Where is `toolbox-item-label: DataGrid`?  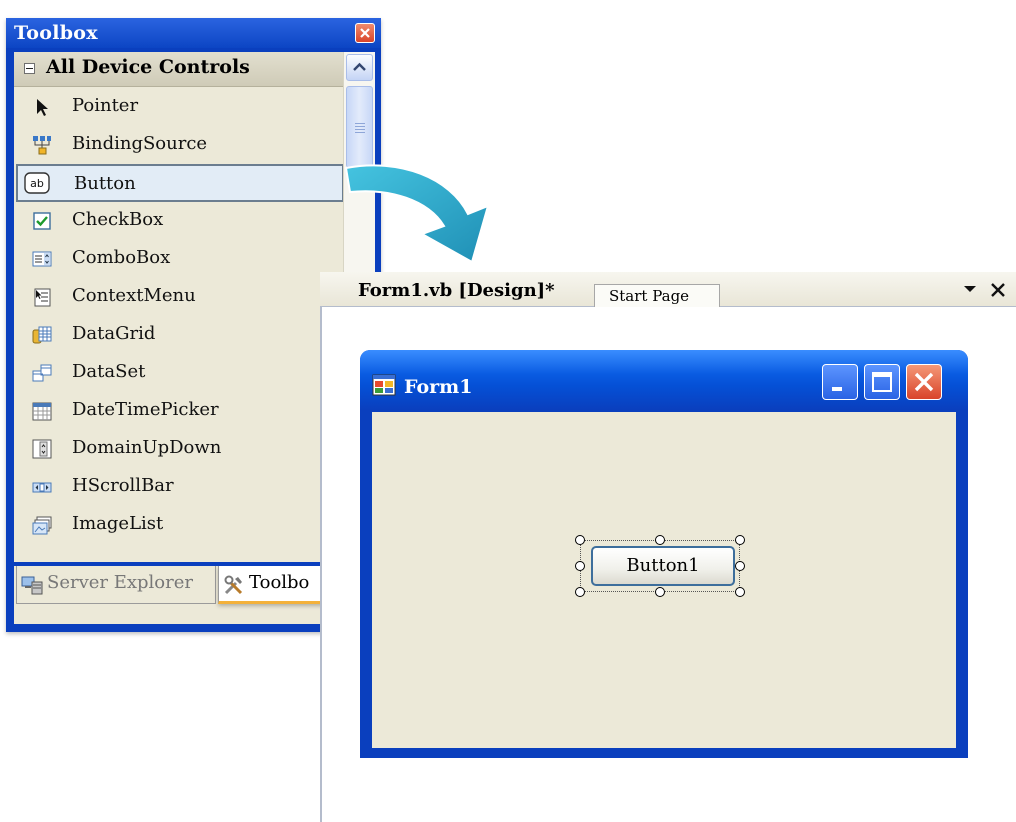 toolbox-item-label: DataGrid is located at coordinates (114, 333).